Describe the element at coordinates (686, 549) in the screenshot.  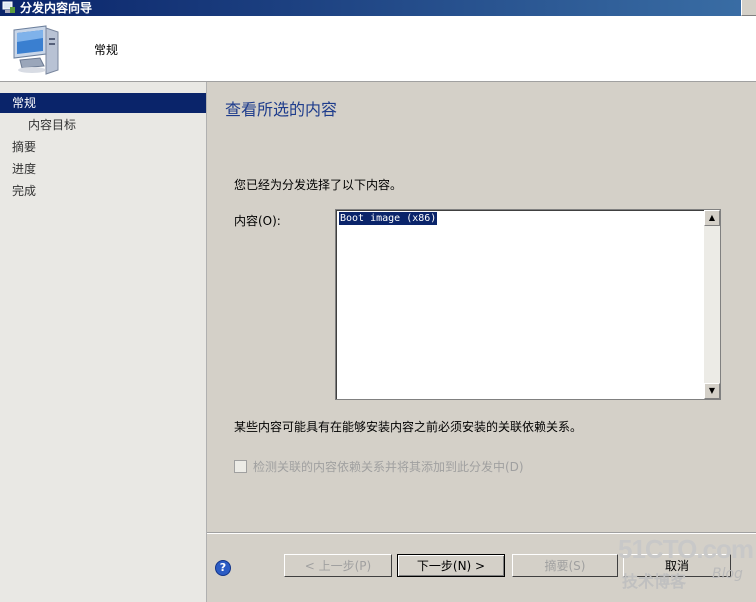
I see `watermark-logo: 51CTO.com` at that location.